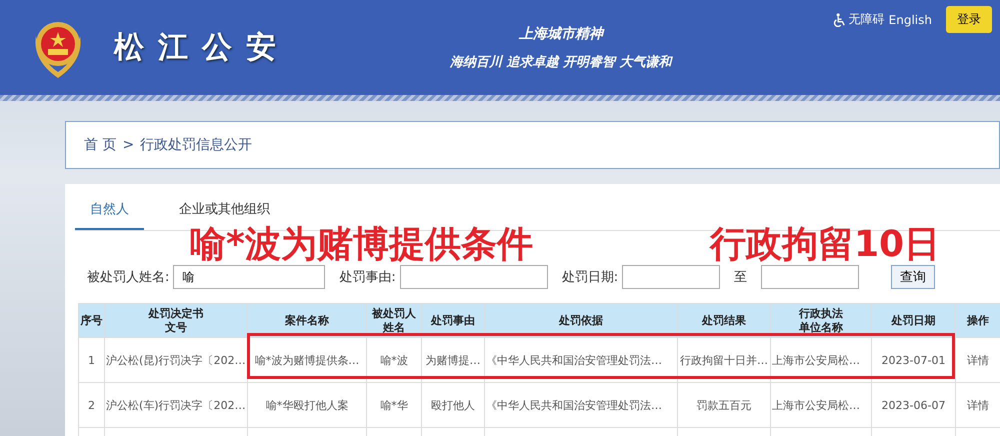 The width and height of the screenshot is (1000, 436). What do you see at coordinates (394, 405) in the screenshot?
I see `table-cell: 喻*华` at bounding box center [394, 405].